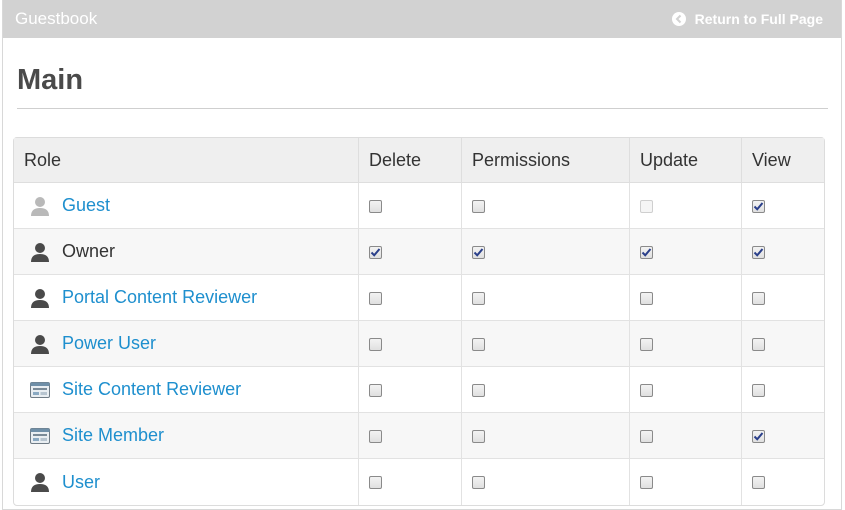 The width and height of the screenshot is (845, 510). Describe the element at coordinates (783, 160) in the screenshot. I see `column-header-view: View` at that location.